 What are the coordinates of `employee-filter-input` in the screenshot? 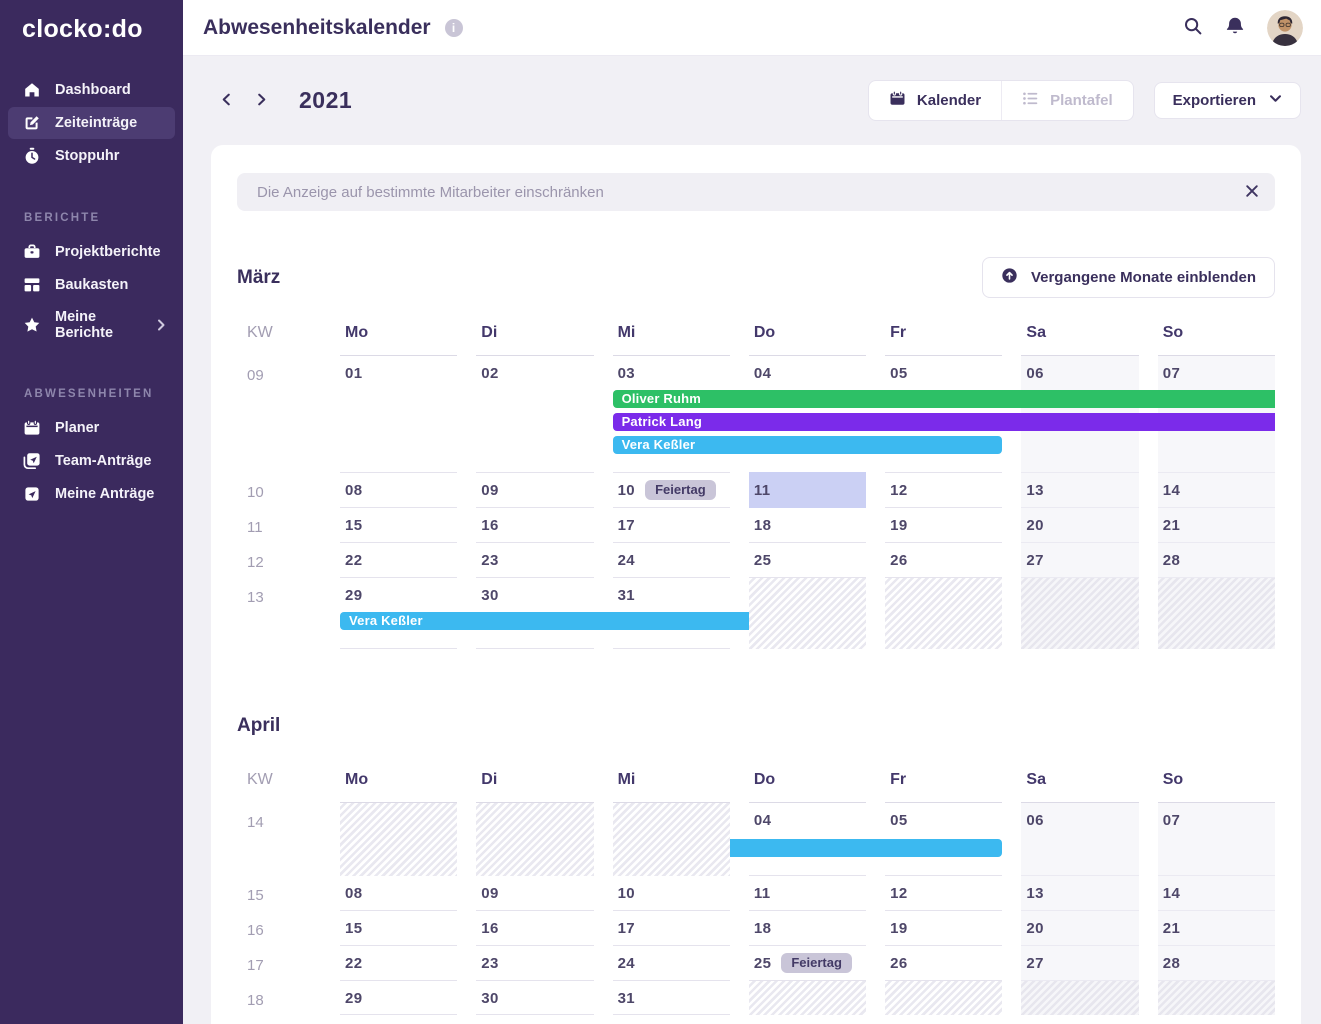 It's located at (756, 192).